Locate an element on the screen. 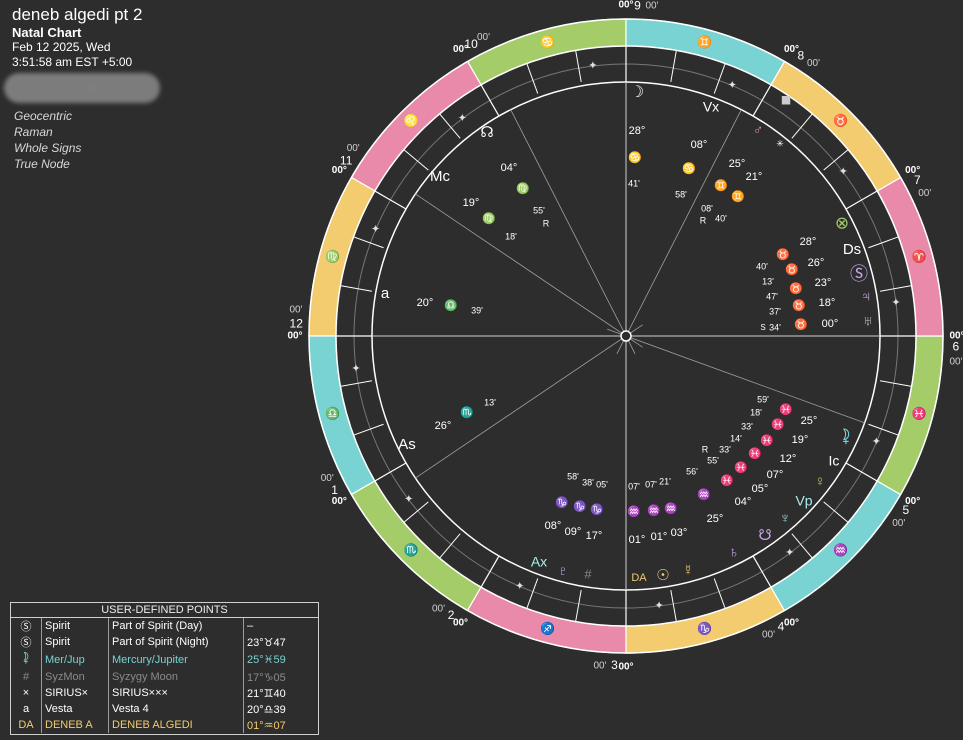 The width and height of the screenshot is (963, 740). udp-fullname: Mercury/Jupiter is located at coordinates (176, 659).